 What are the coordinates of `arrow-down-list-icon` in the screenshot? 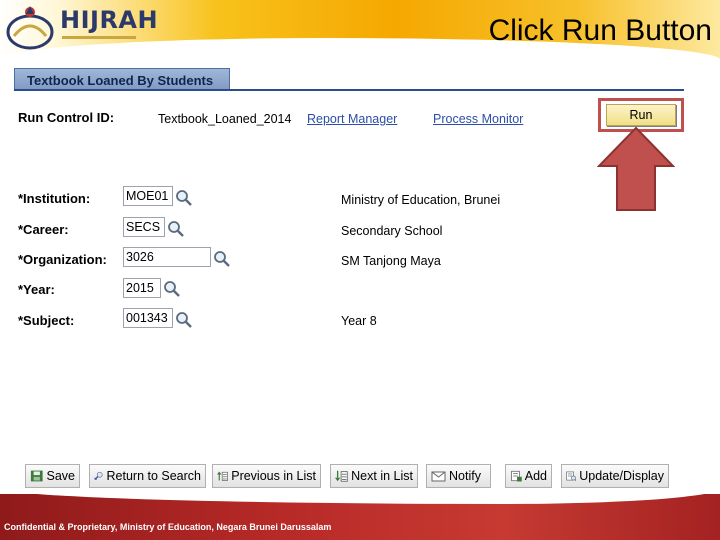 It's located at (341, 476).